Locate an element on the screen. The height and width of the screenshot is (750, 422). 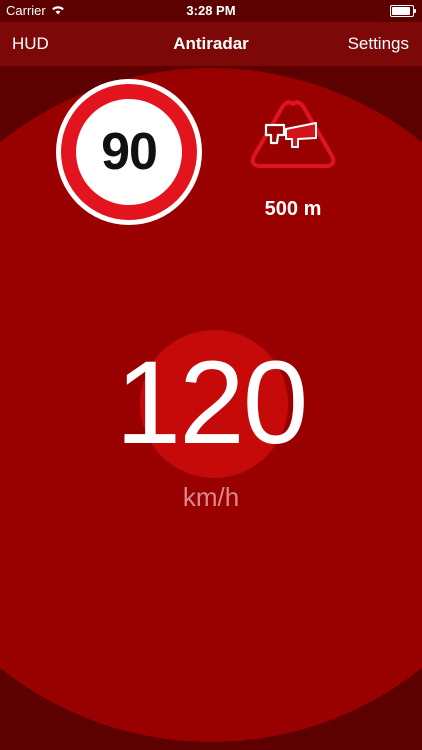
speed-limit-face: 90 is located at coordinates (129, 152).